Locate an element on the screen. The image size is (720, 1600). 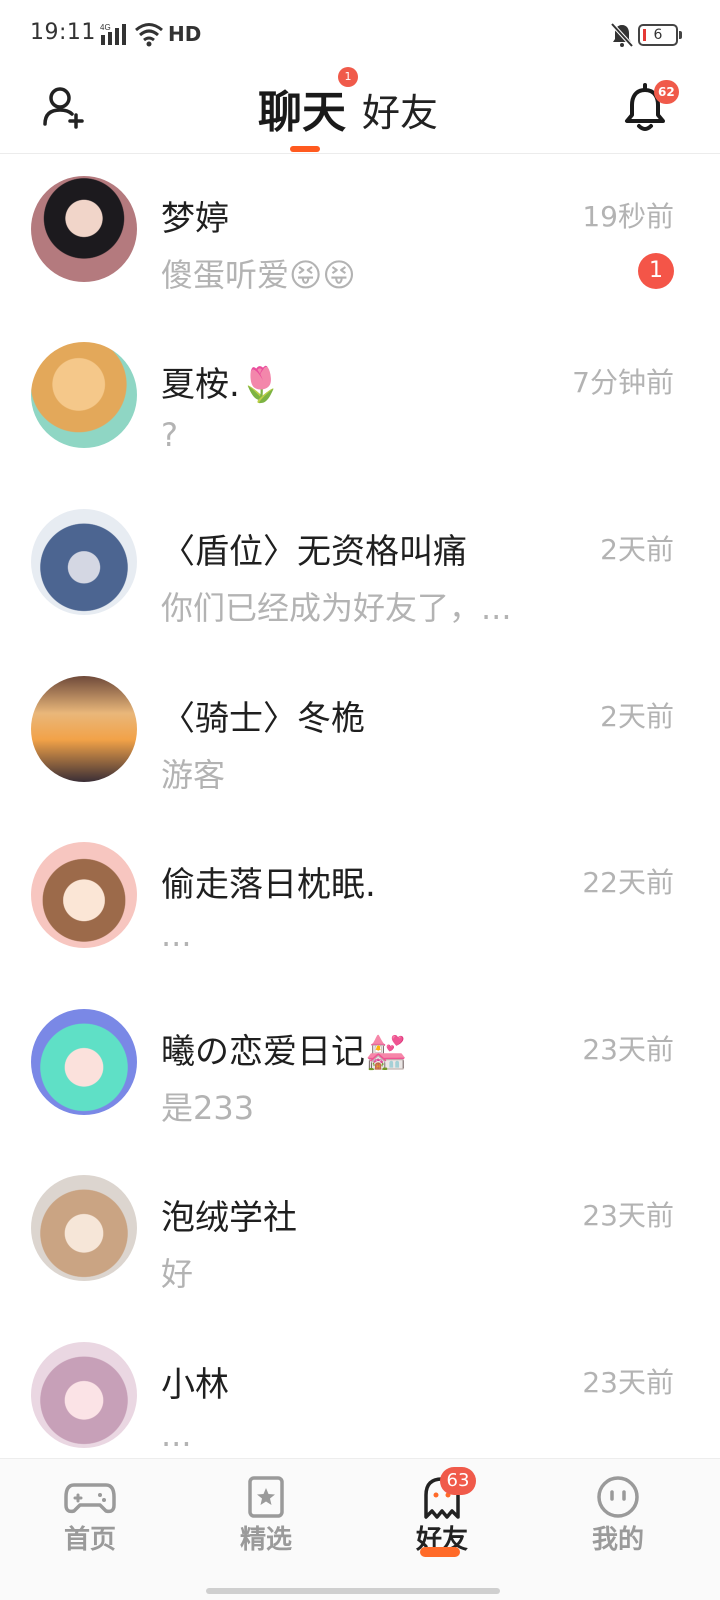
nav-mine: 我的 is located at coordinates (618, 1514).